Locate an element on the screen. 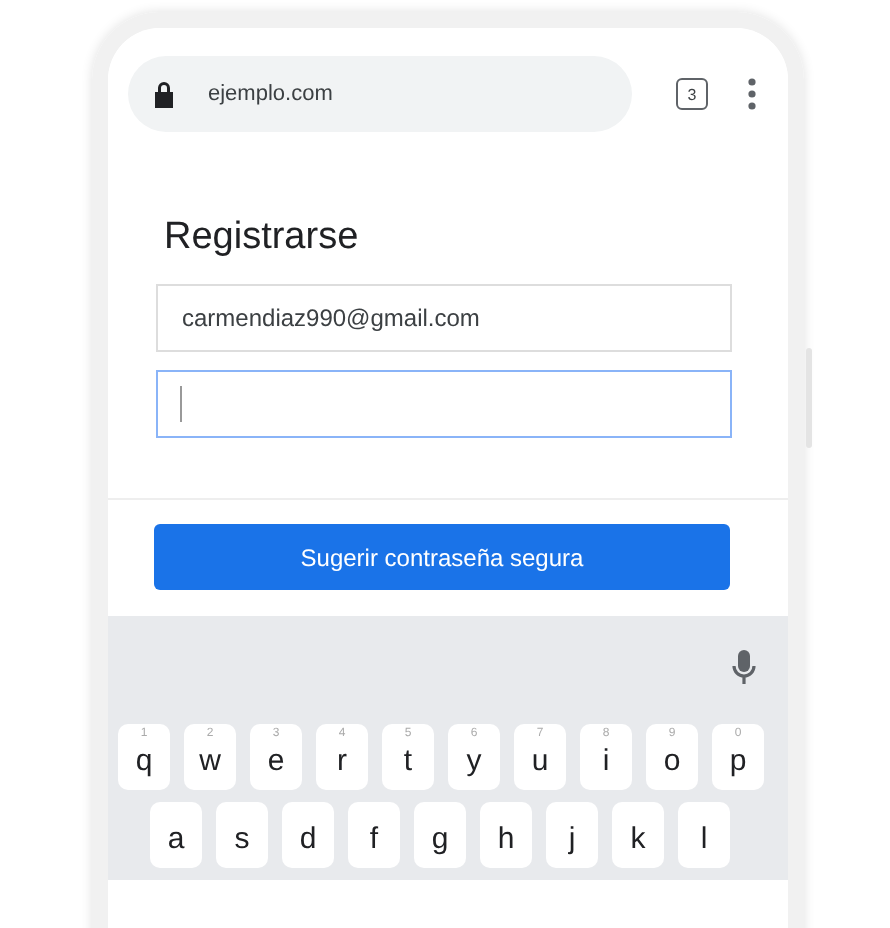 The image size is (890, 928). keyboard-key: a is located at coordinates (176, 835).